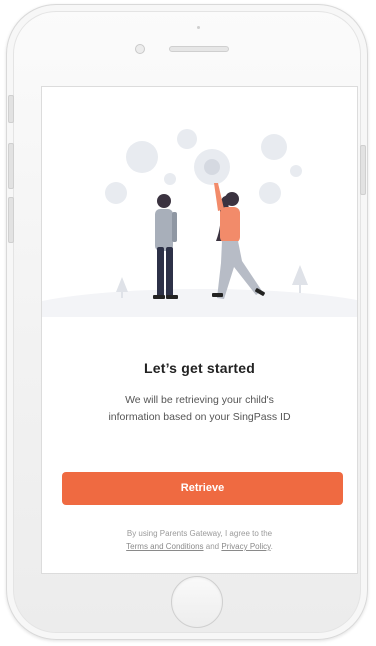 The height and width of the screenshot is (646, 376). What do you see at coordinates (199, 49) in the screenshot?
I see `earpiece-speaker` at bounding box center [199, 49].